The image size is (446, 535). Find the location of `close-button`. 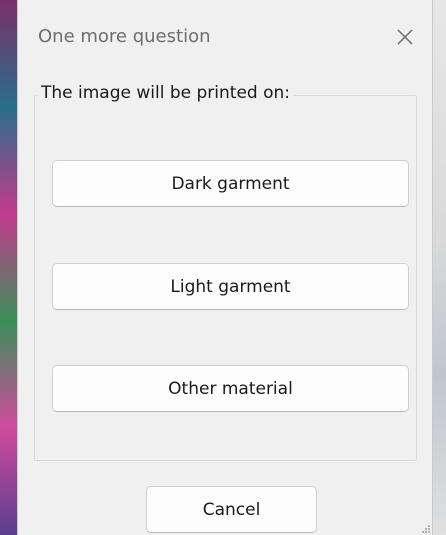

close-button is located at coordinates (405, 37).